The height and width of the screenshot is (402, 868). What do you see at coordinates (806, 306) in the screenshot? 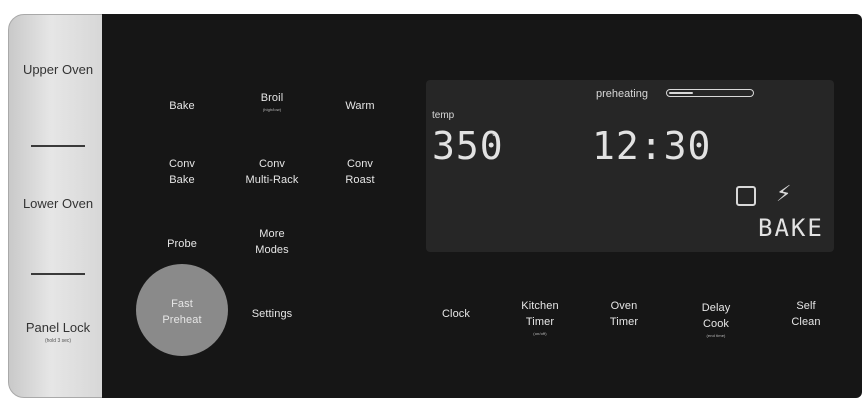
I see `self-clean-label-1: Self` at bounding box center [806, 306].